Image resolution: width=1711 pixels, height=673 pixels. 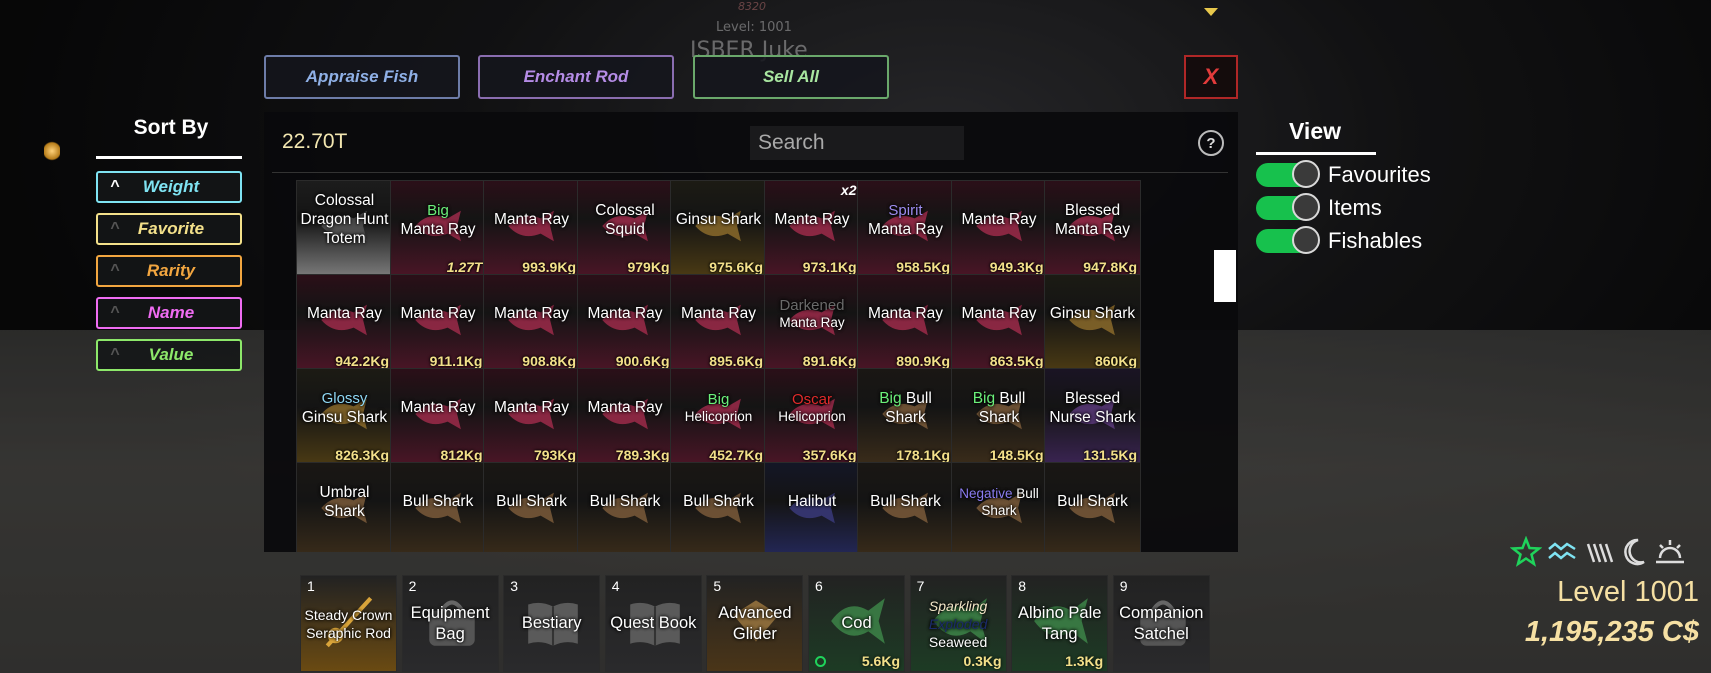 What do you see at coordinates (625, 228) in the screenshot?
I see `inventory-item: Colossal Squid 979Kg` at bounding box center [625, 228].